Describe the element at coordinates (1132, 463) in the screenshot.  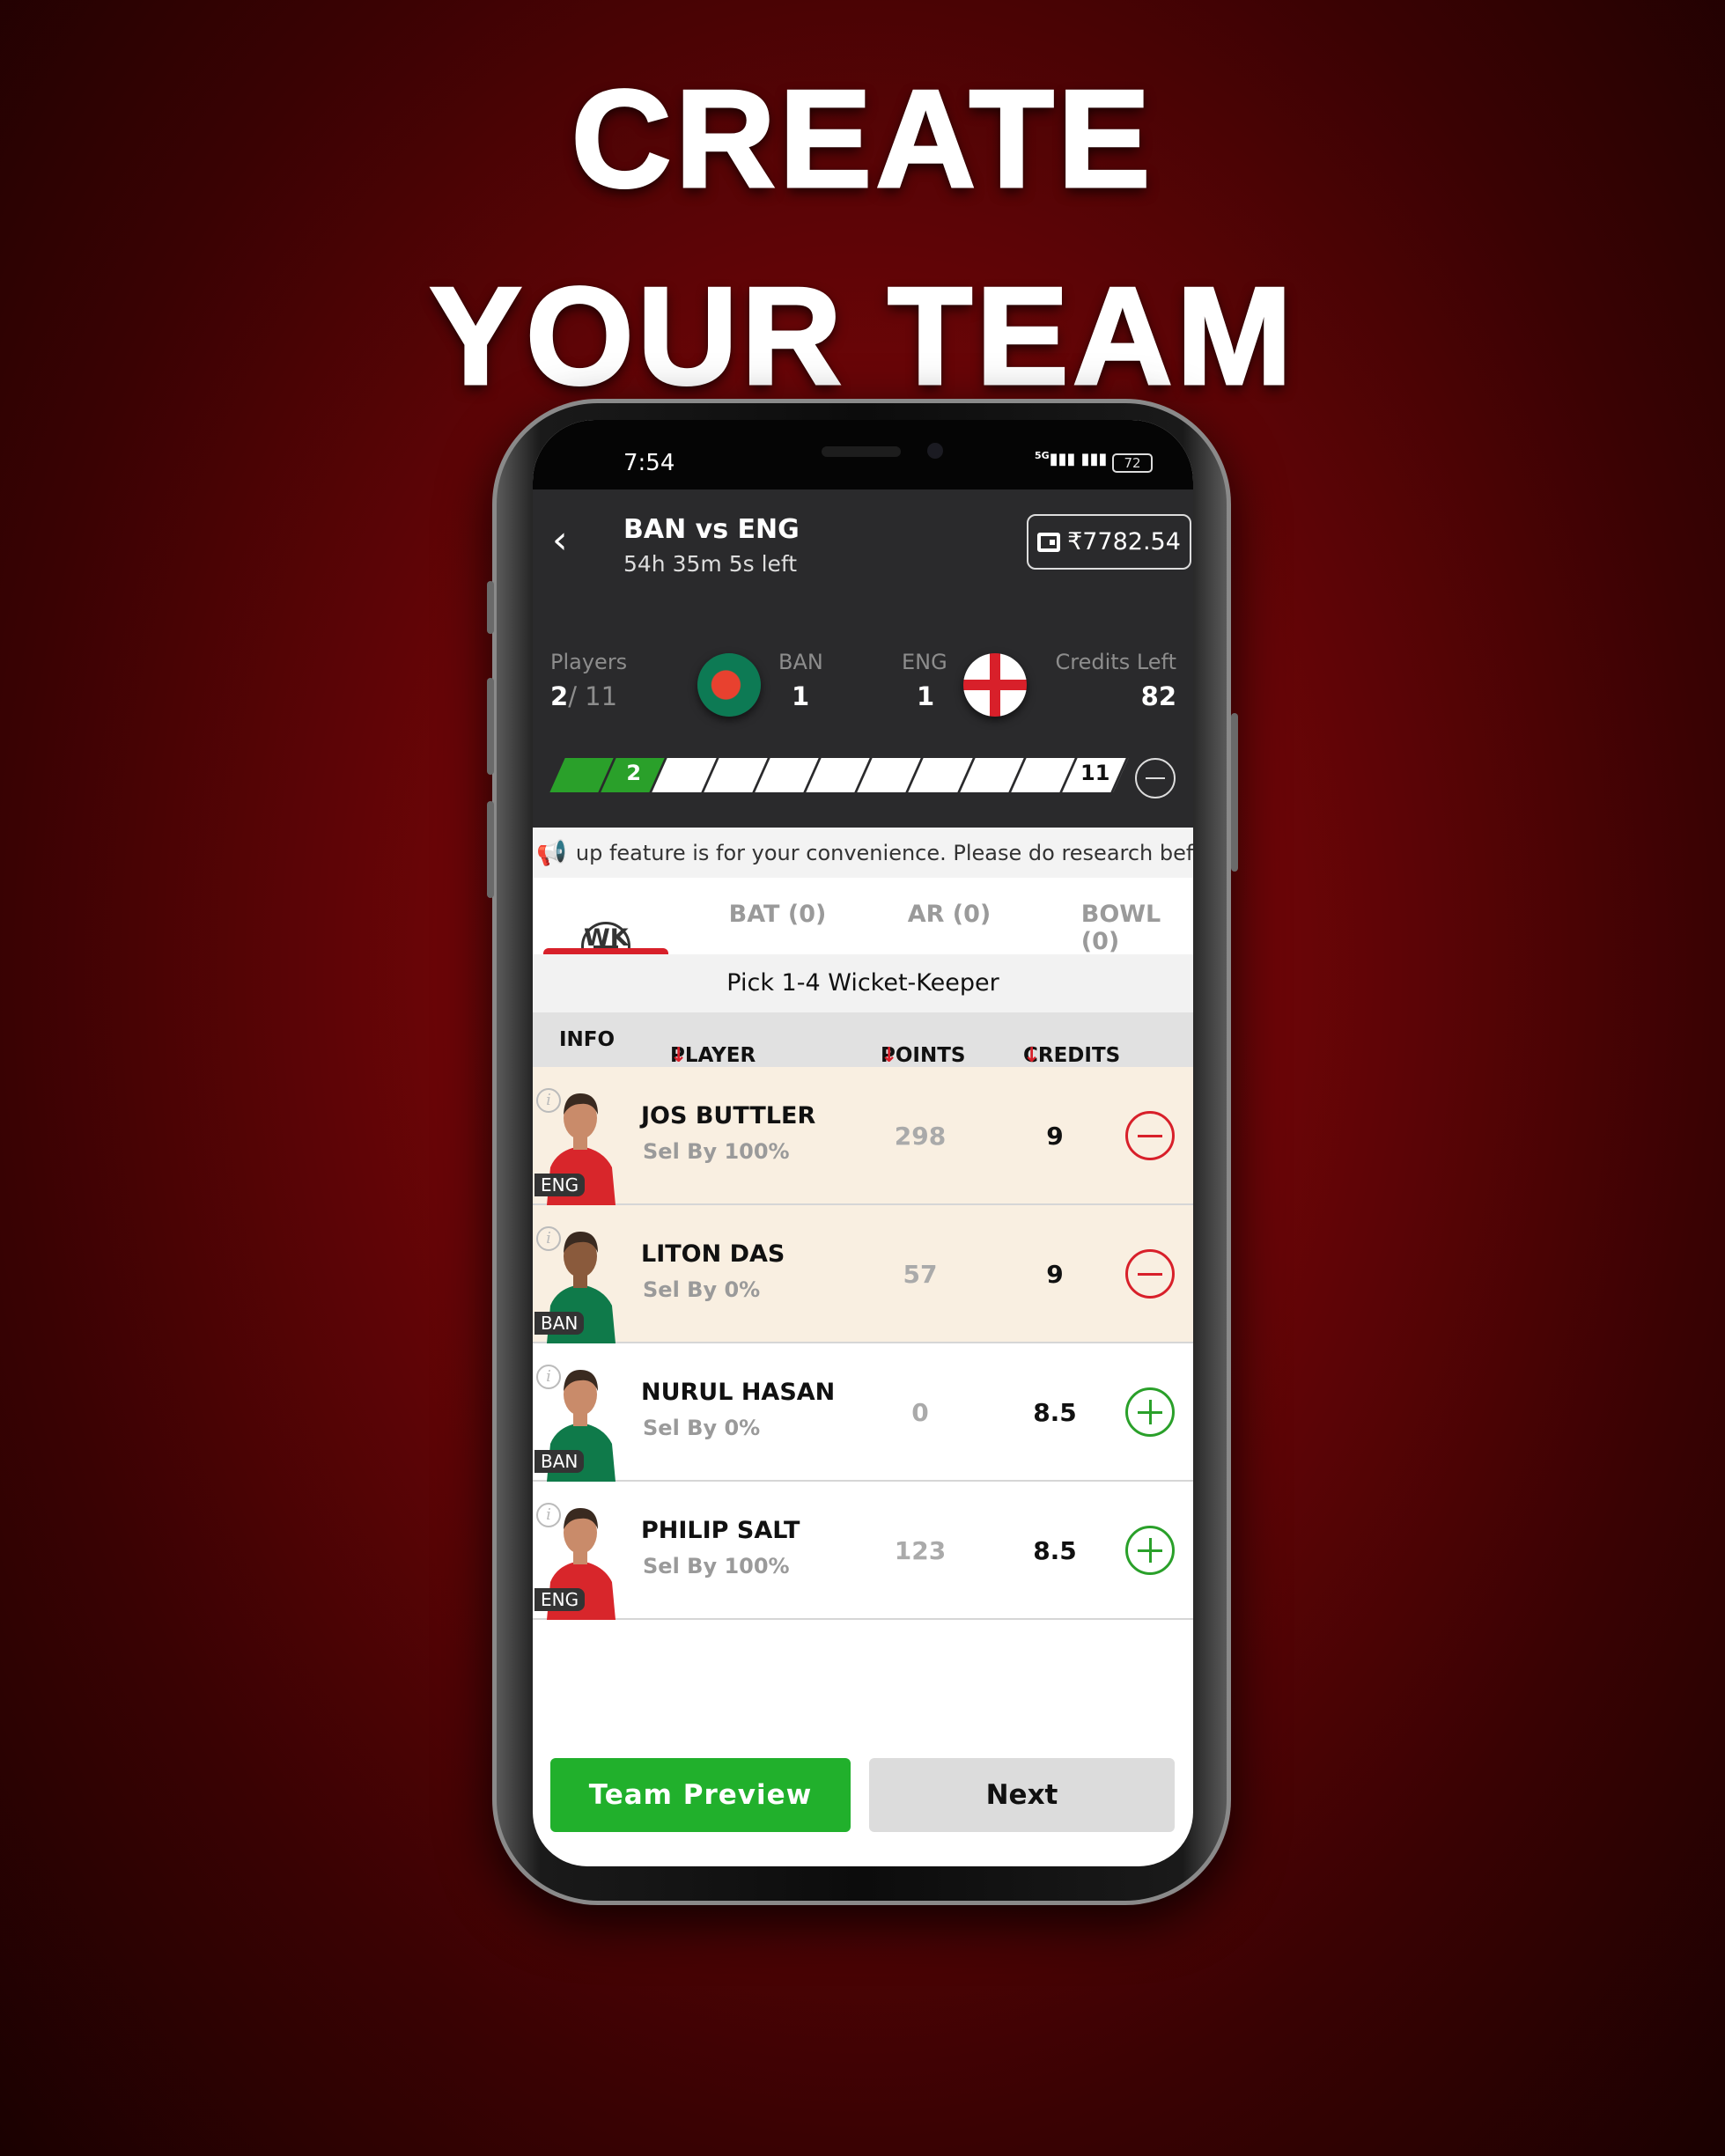
I see `battery-icon: 72` at that location.